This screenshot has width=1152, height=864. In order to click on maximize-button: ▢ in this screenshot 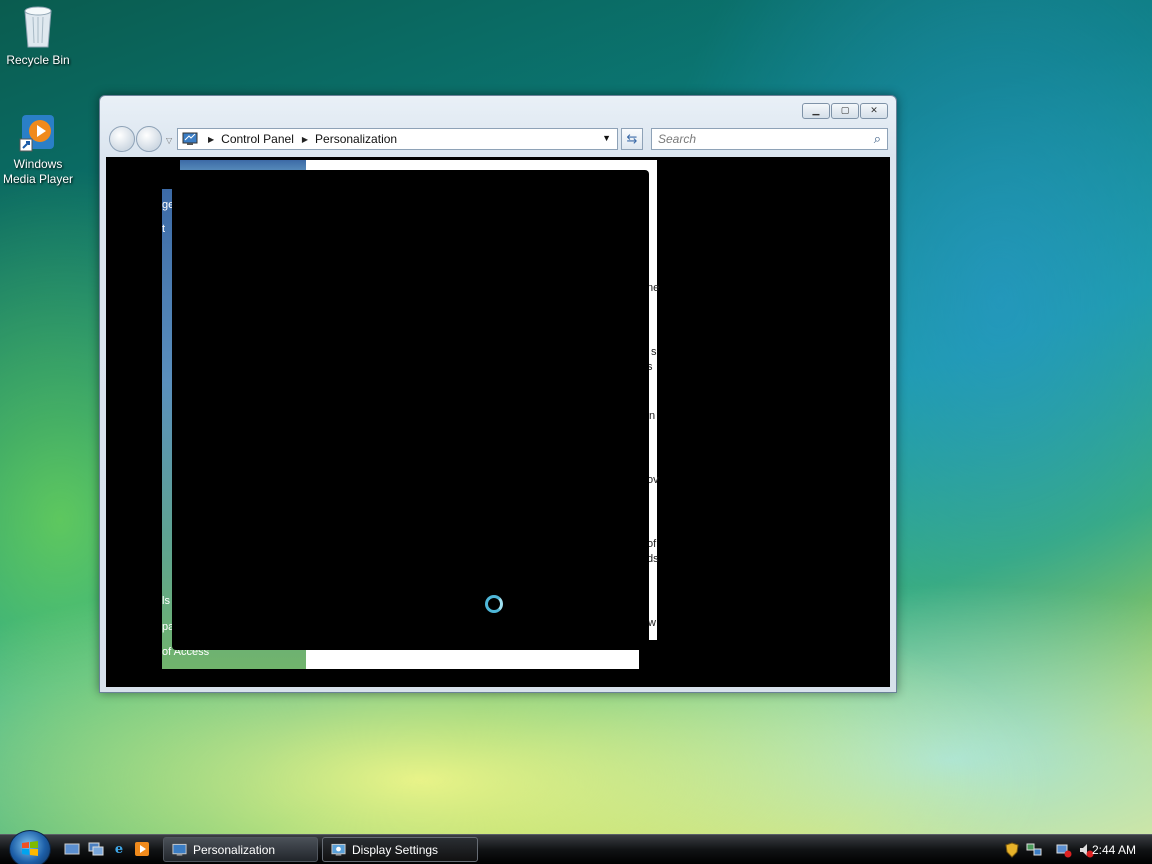, I will do `click(845, 111)`.